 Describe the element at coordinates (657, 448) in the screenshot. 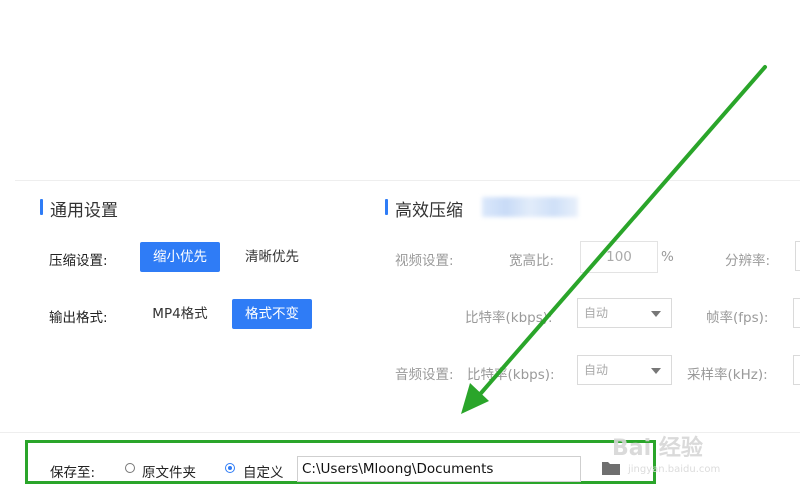

I see `watermark-brand: Bai 经验` at that location.